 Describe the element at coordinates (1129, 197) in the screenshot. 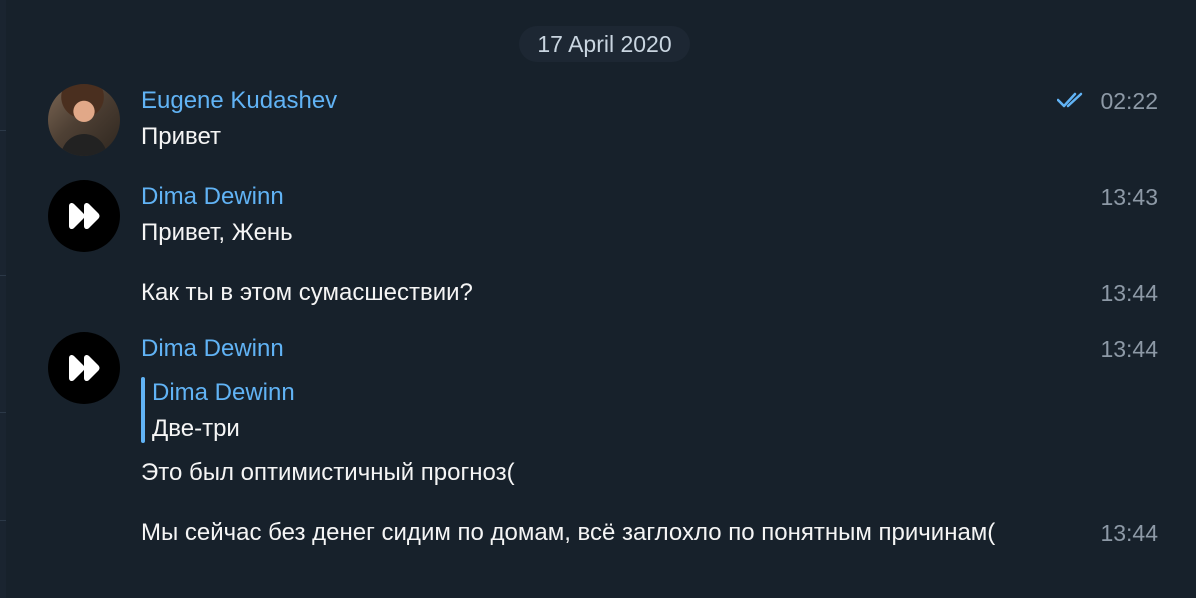

I see `message-time: 13:43` at that location.